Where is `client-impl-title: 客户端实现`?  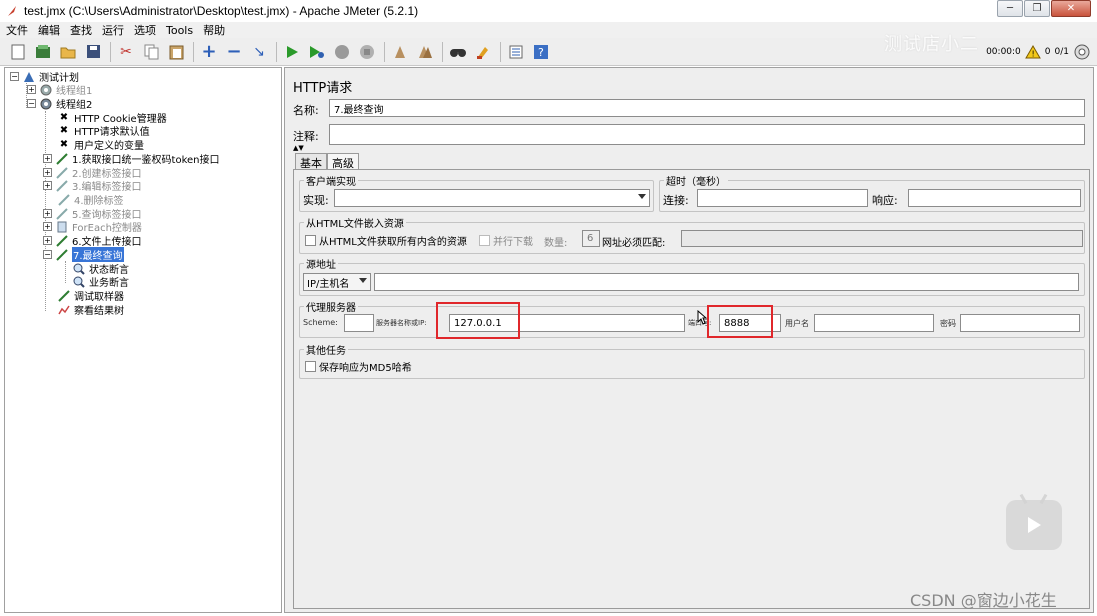 client-impl-title: 客户端实现 is located at coordinates (331, 180).